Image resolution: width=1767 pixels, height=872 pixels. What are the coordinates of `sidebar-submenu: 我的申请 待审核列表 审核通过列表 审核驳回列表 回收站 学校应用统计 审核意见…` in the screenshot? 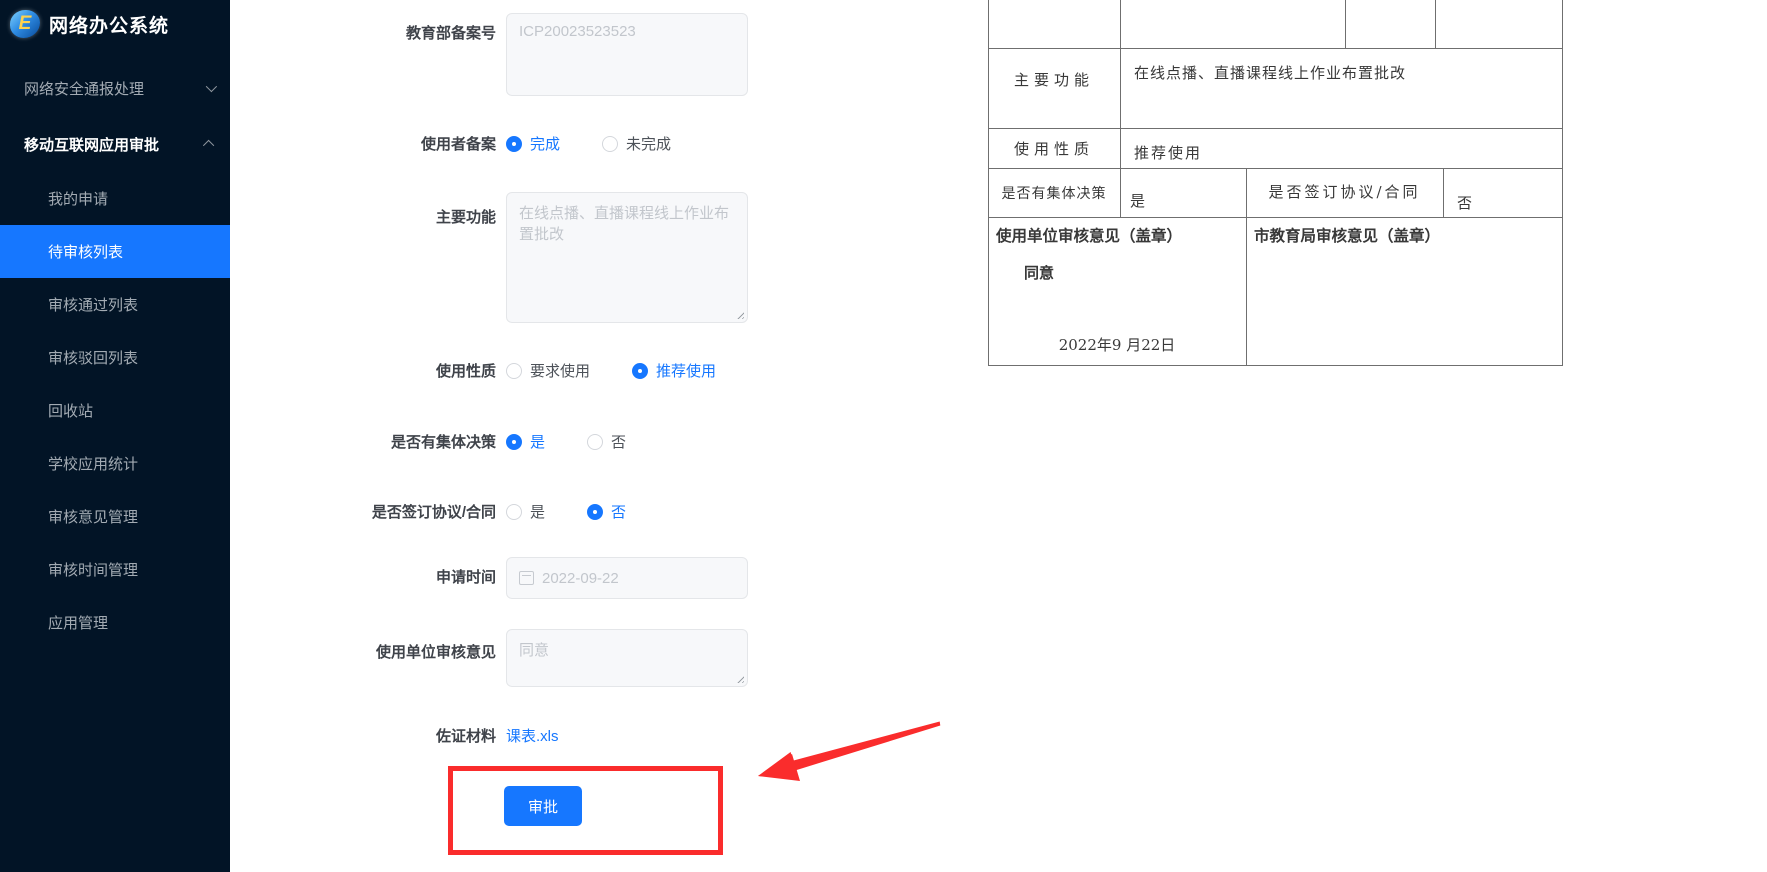 It's located at (115, 410).